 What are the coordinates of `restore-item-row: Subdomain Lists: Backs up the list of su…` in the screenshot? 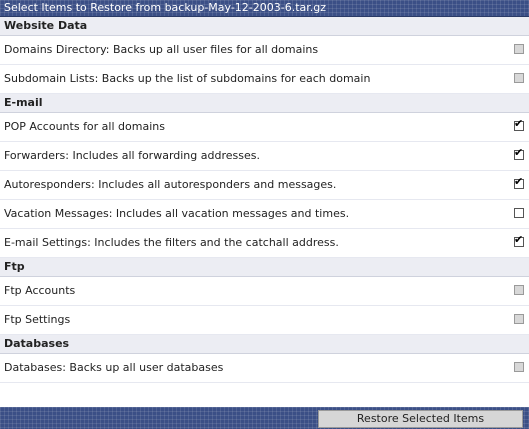 It's located at (264, 79).